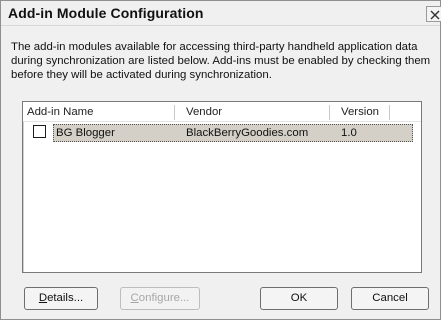  What do you see at coordinates (349, 133) in the screenshot?
I see `version-cell: 1.0` at bounding box center [349, 133].